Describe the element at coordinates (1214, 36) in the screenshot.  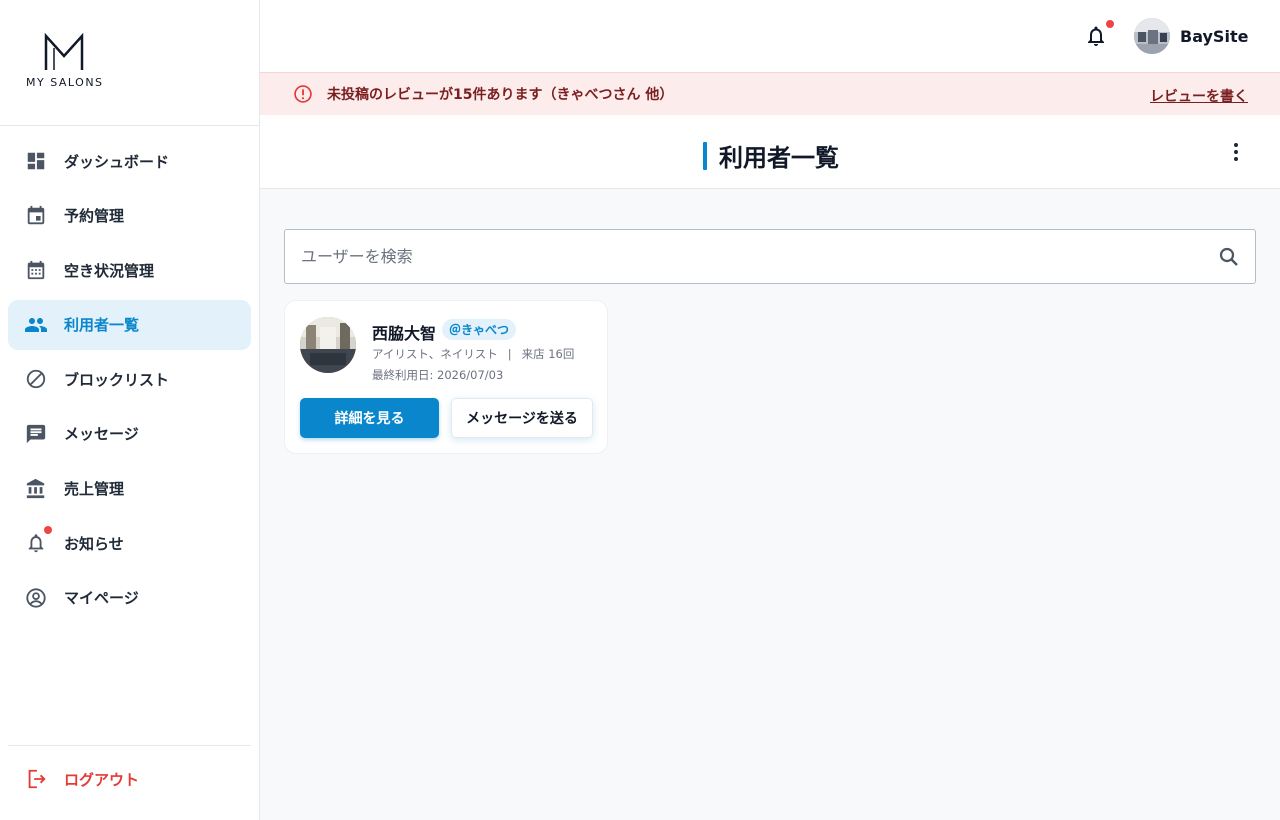
I see `user-name: BaySite` at that location.